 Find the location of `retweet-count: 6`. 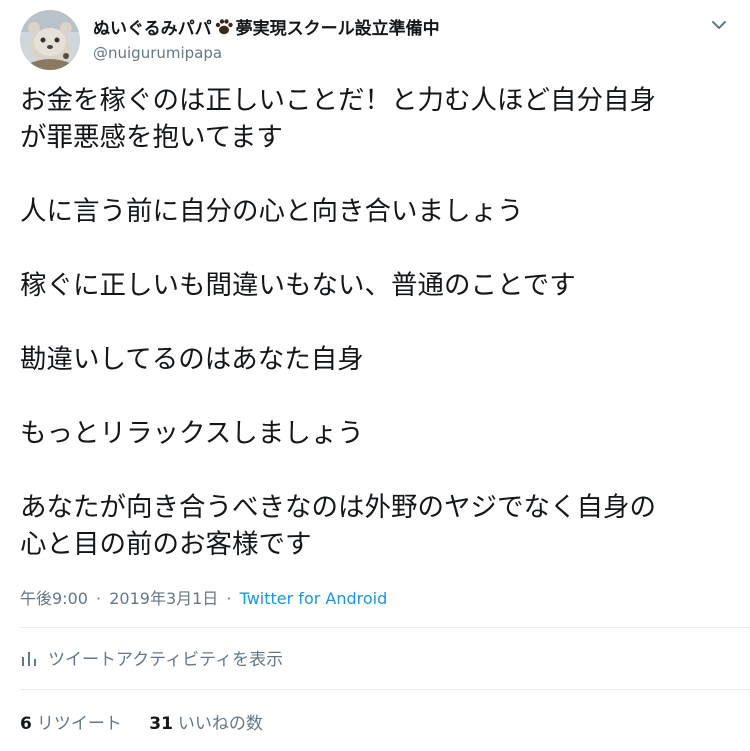

retweet-count: 6 is located at coordinates (26, 724).